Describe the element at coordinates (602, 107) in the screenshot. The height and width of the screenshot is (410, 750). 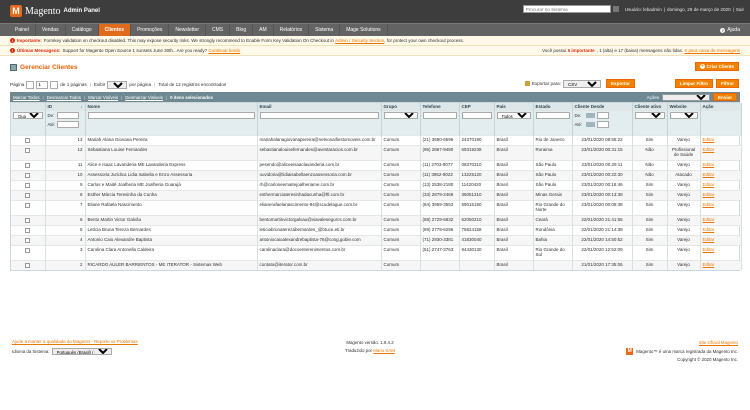
I see `col-customer-since: Cliente Desde` at that location.